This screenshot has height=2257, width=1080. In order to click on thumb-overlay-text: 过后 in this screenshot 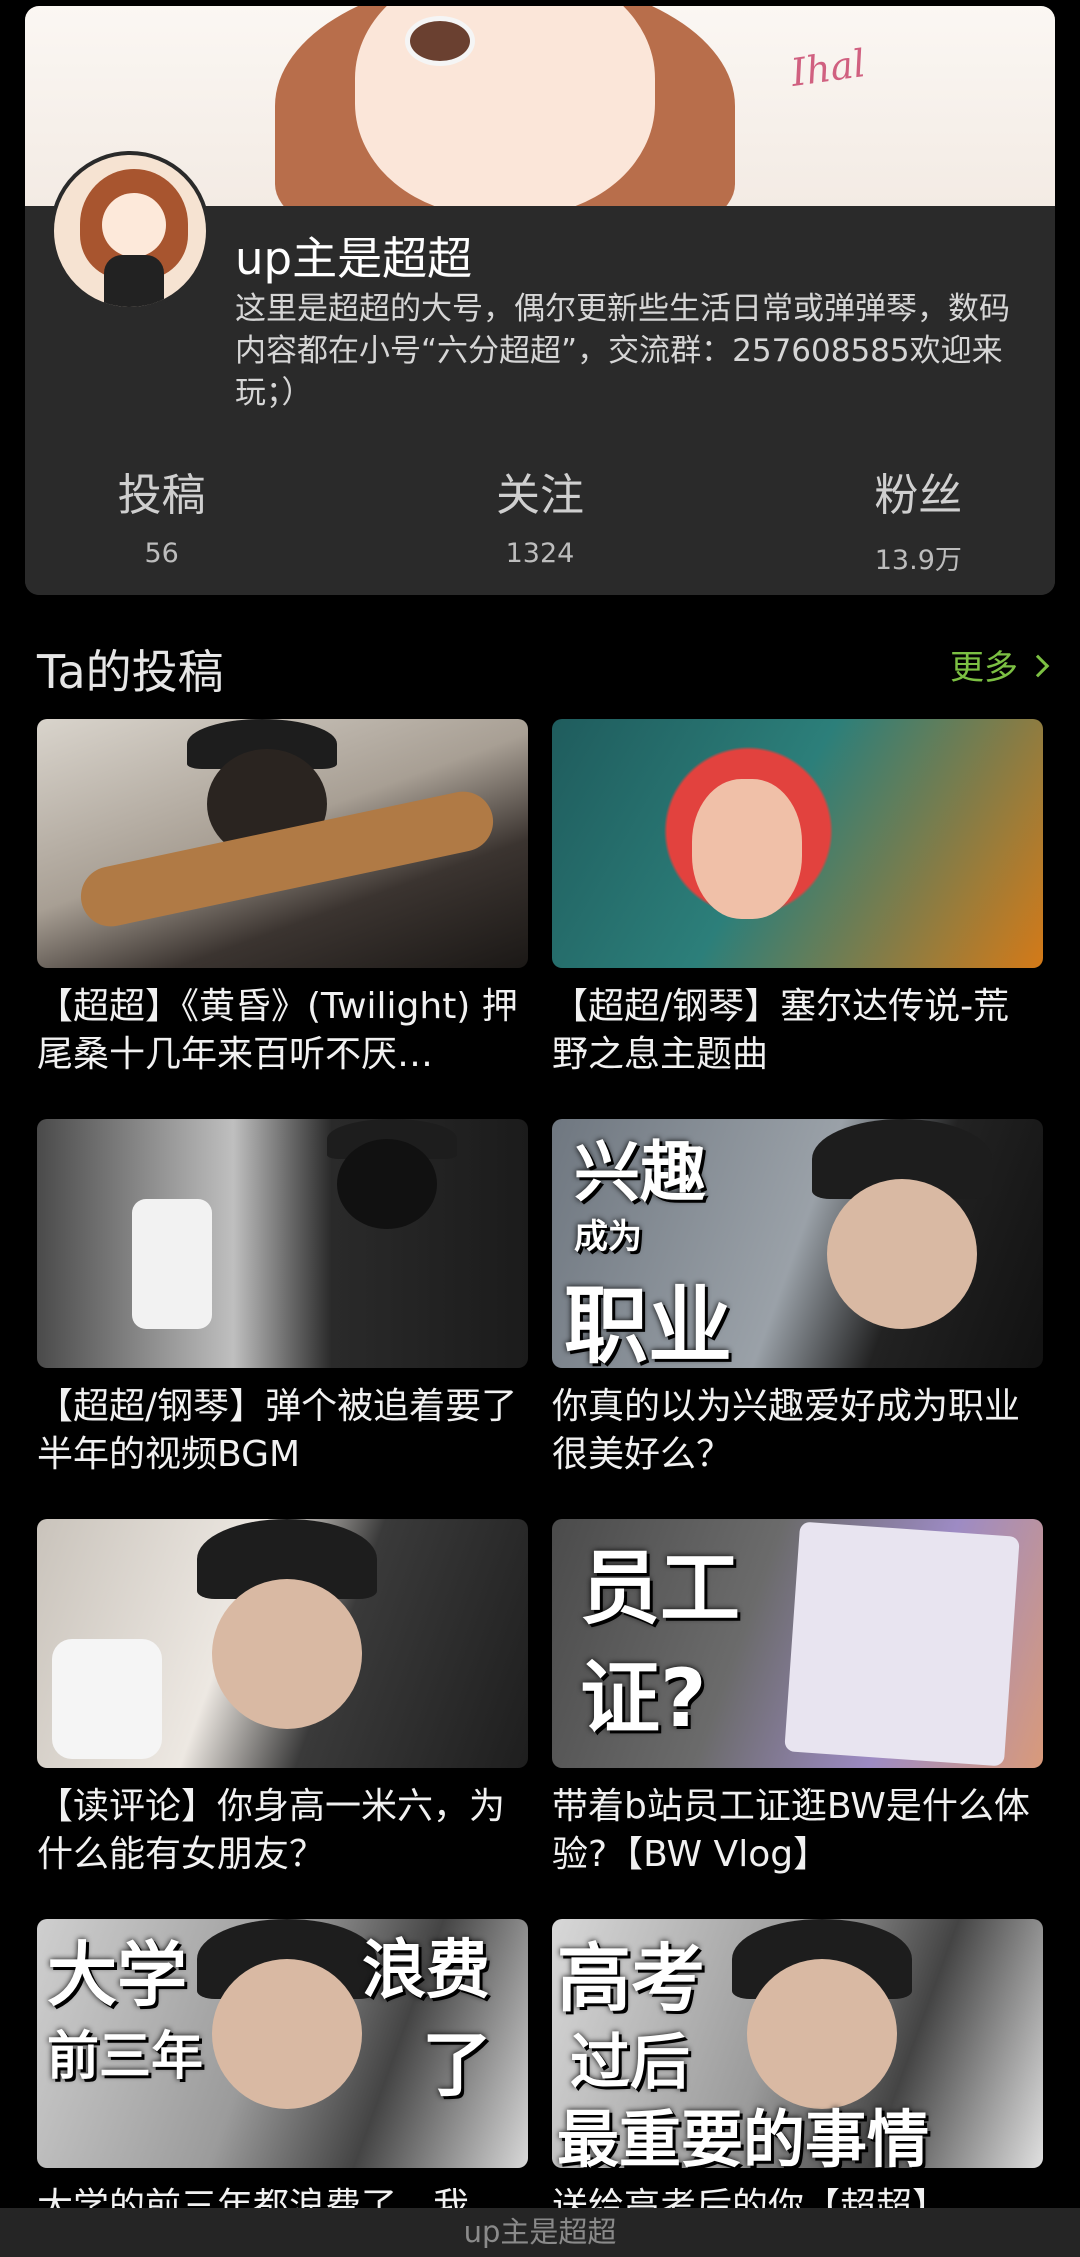, I will do `click(630, 2063)`.